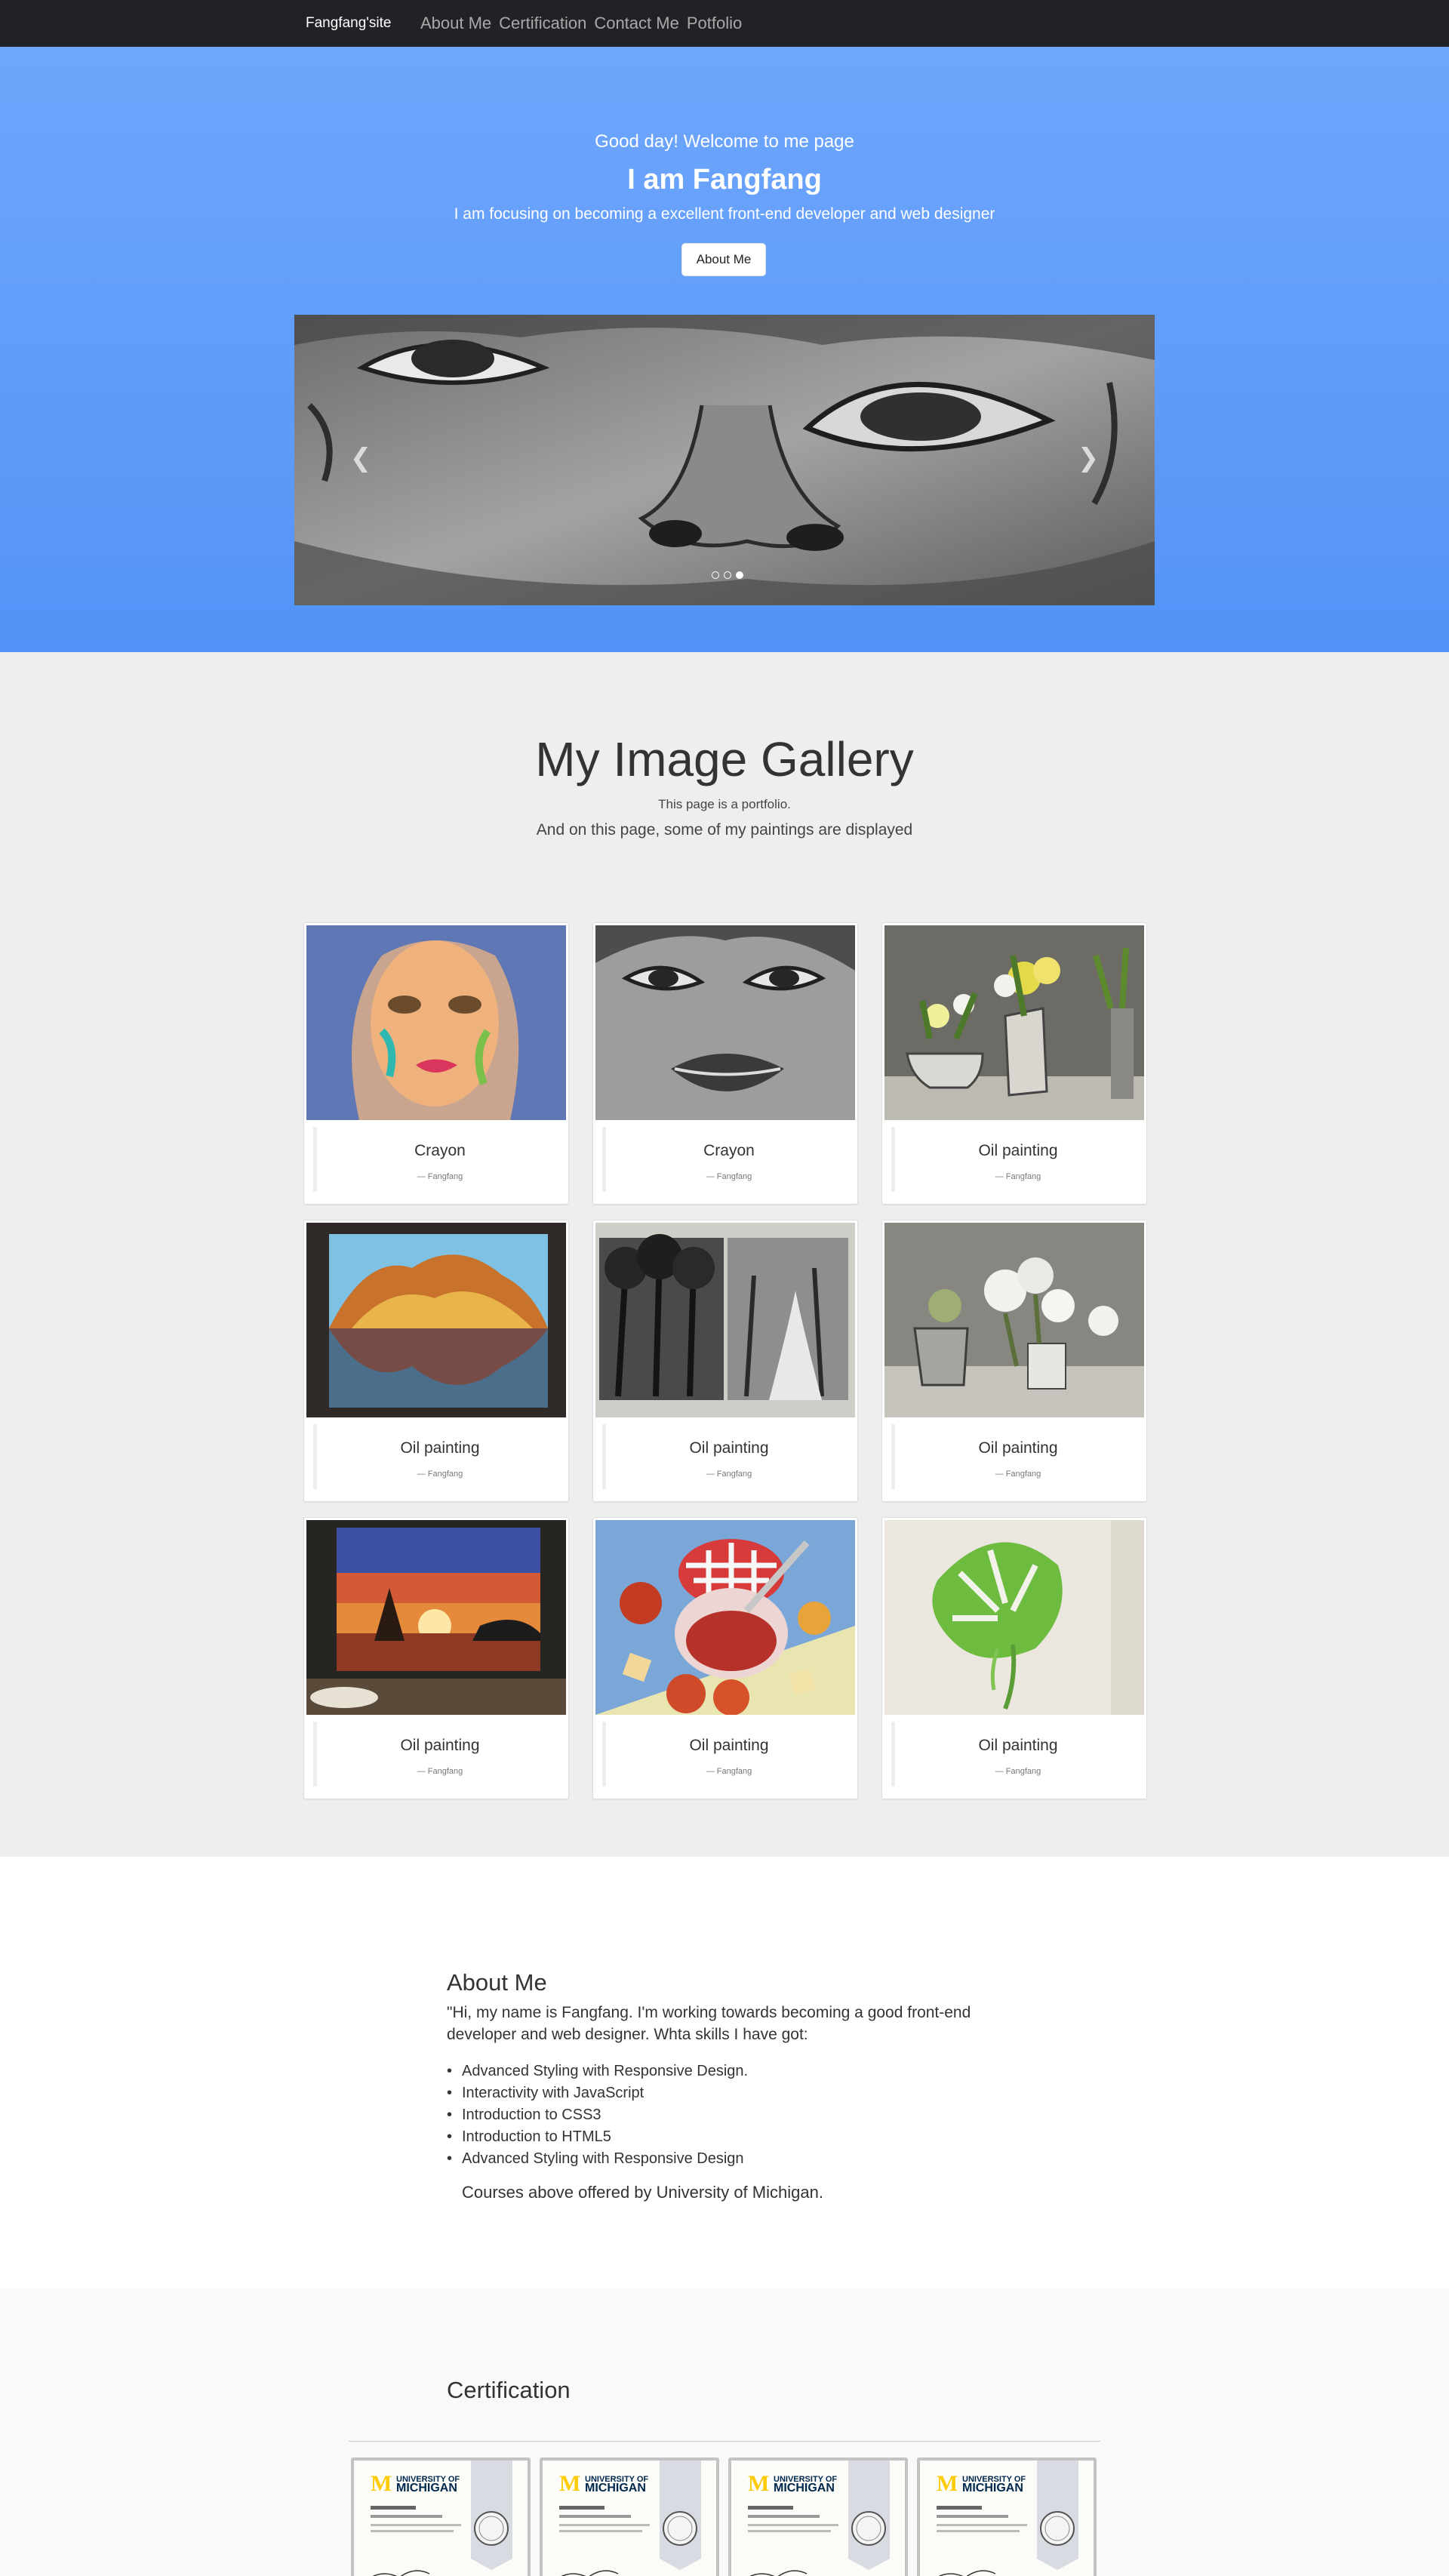 Image resolution: width=1449 pixels, height=2576 pixels. What do you see at coordinates (718, 2093) in the screenshot?
I see `skill-item: Interactivity with JavaScript` at bounding box center [718, 2093].